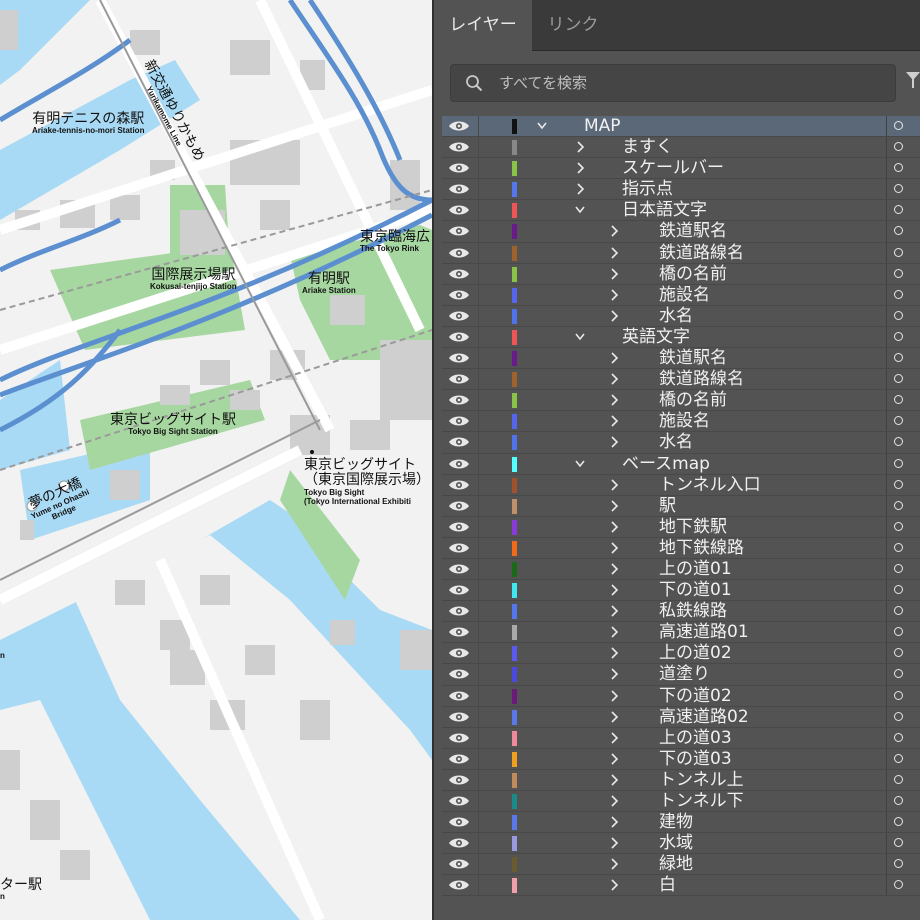 The image size is (920, 920). What do you see at coordinates (681, 823) in the screenshot?
I see `layer-row: 建物` at bounding box center [681, 823].